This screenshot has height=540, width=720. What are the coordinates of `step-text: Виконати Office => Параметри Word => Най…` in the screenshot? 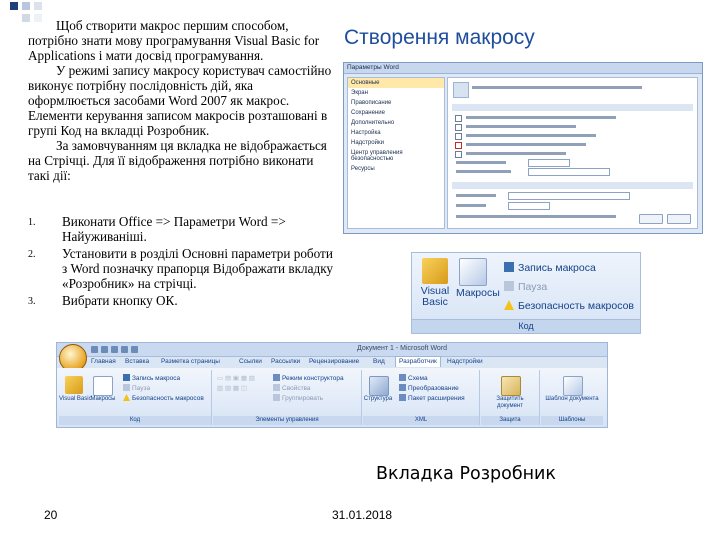 It's located at (174, 229).